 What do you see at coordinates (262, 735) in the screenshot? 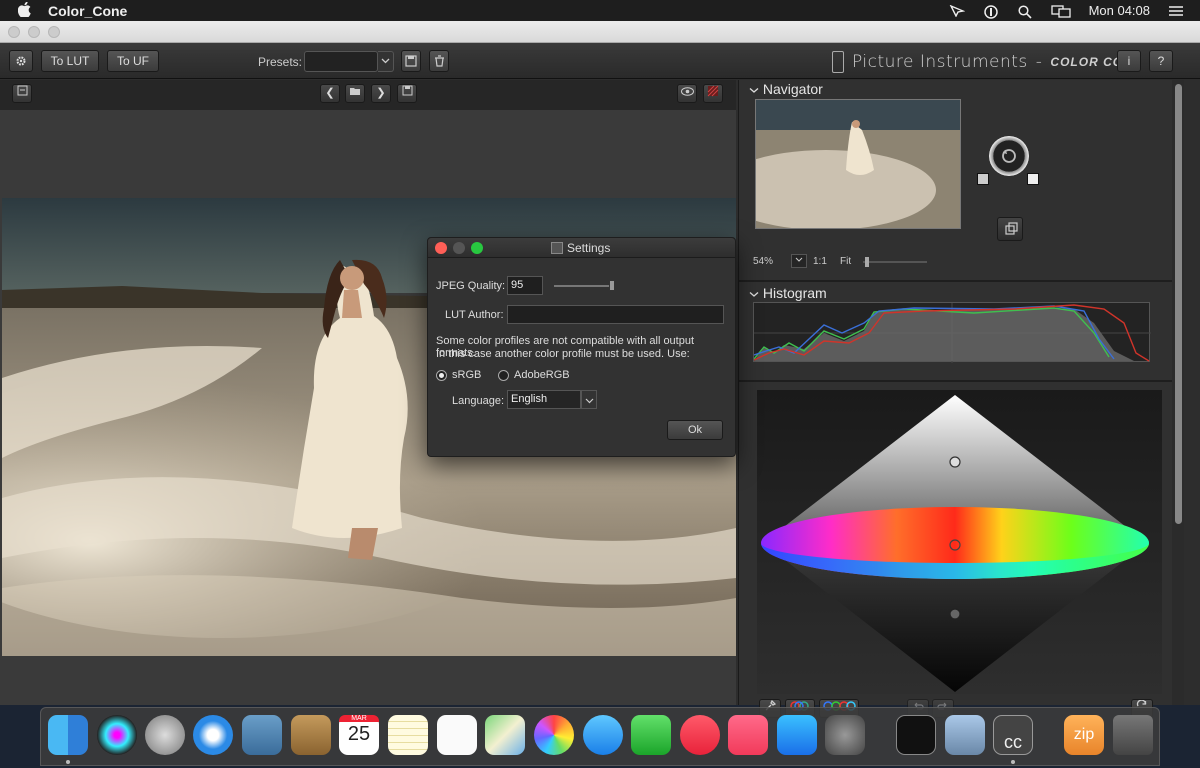
I see `mail-bird-icon` at bounding box center [262, 735].